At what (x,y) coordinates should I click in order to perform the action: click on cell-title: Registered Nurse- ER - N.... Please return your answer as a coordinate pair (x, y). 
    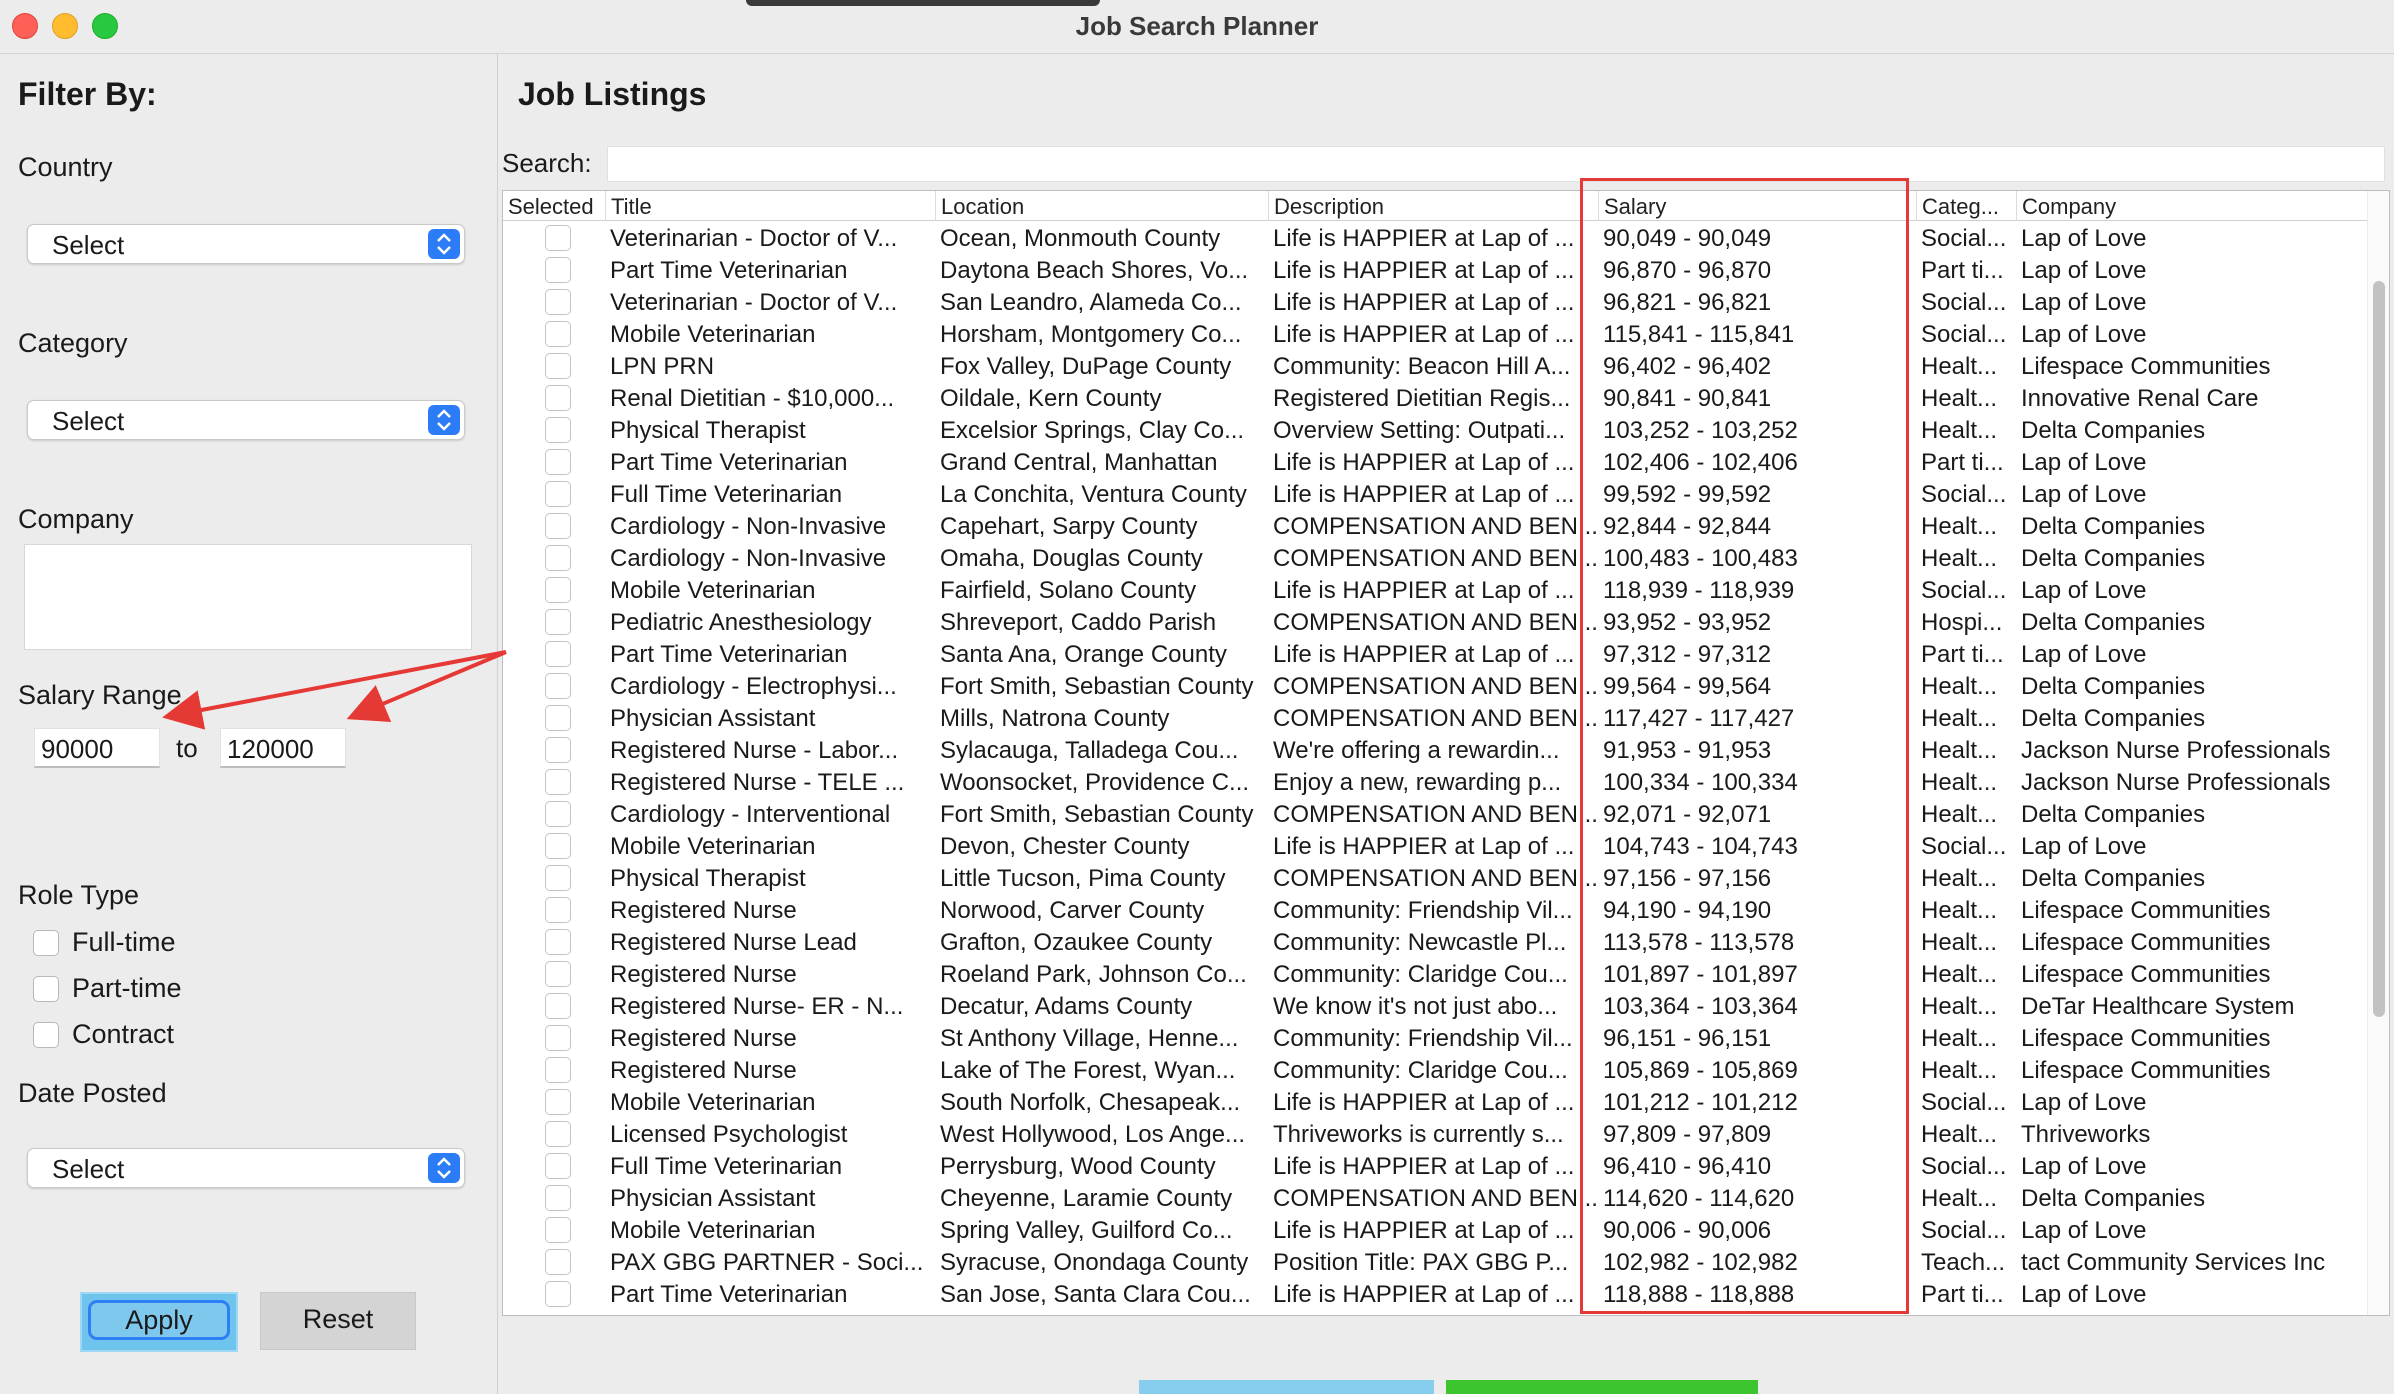
    Looking at the image, I should click on (757, 1006).